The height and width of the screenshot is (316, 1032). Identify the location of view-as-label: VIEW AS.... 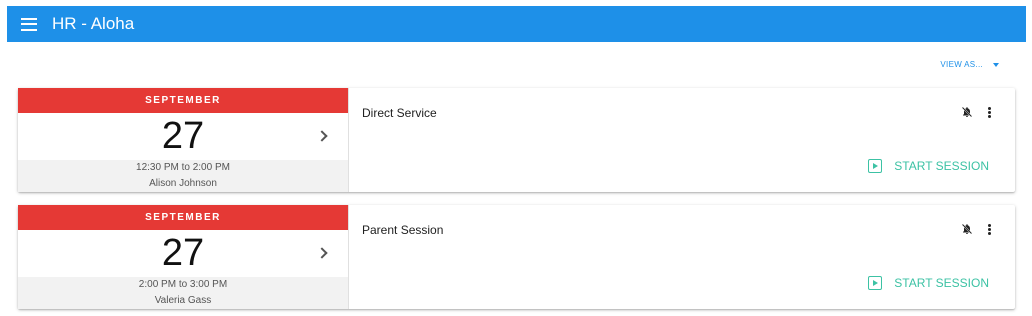
(961, 64).